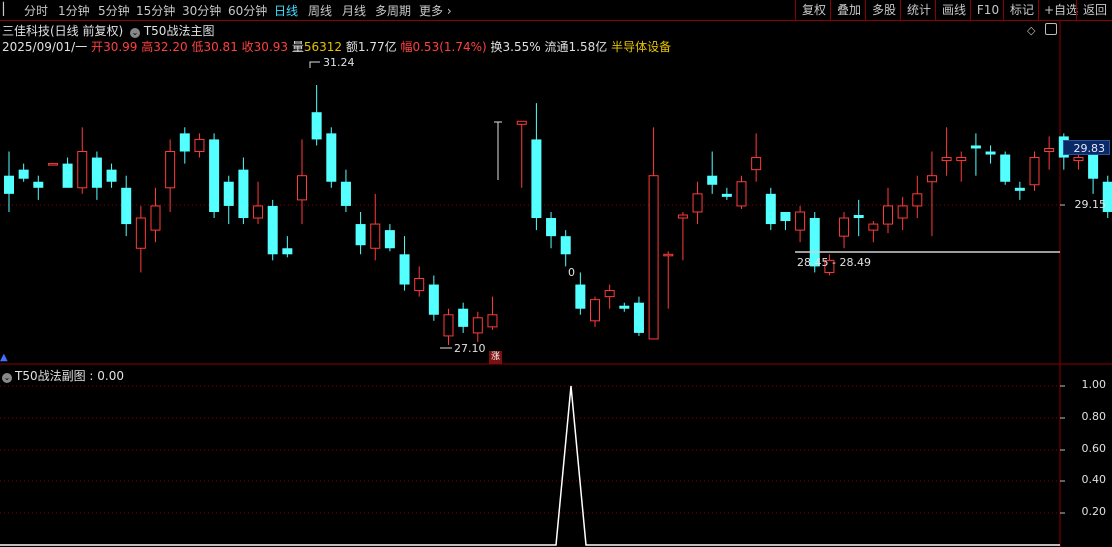 Image resolution: width=1112 pixels, height=547 pixels. What do you see at coordinates (571, 272) in the screenshot?
I see `zero-mark-label: 0` at bounding box center [571, 272].